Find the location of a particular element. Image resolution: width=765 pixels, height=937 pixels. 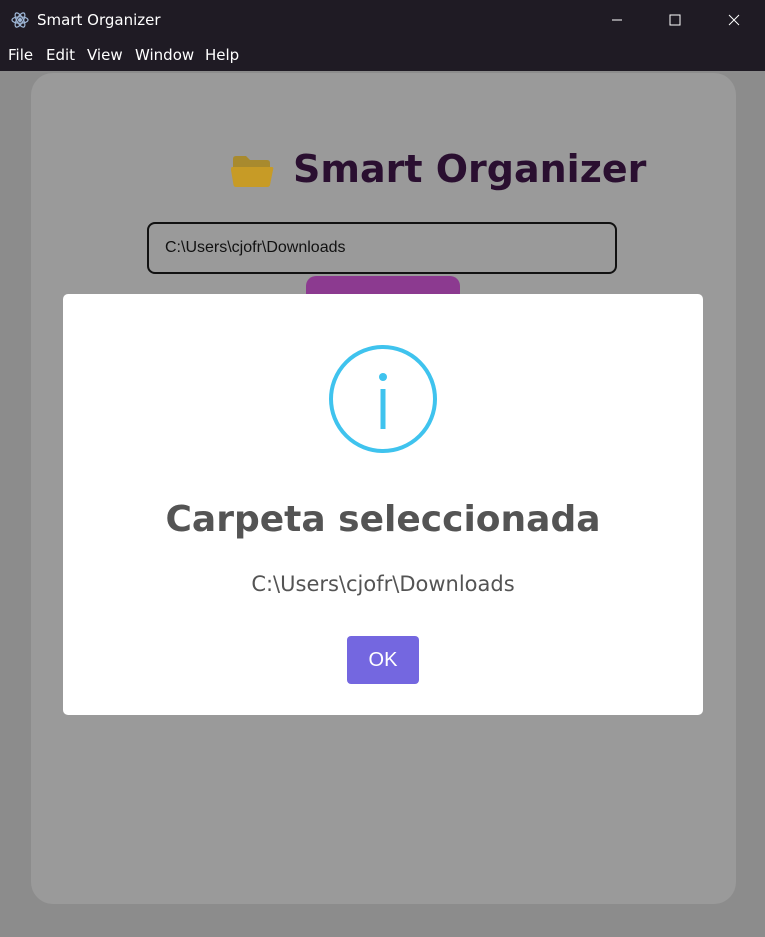

menu-help: Help is located at coordinates (222, 55).